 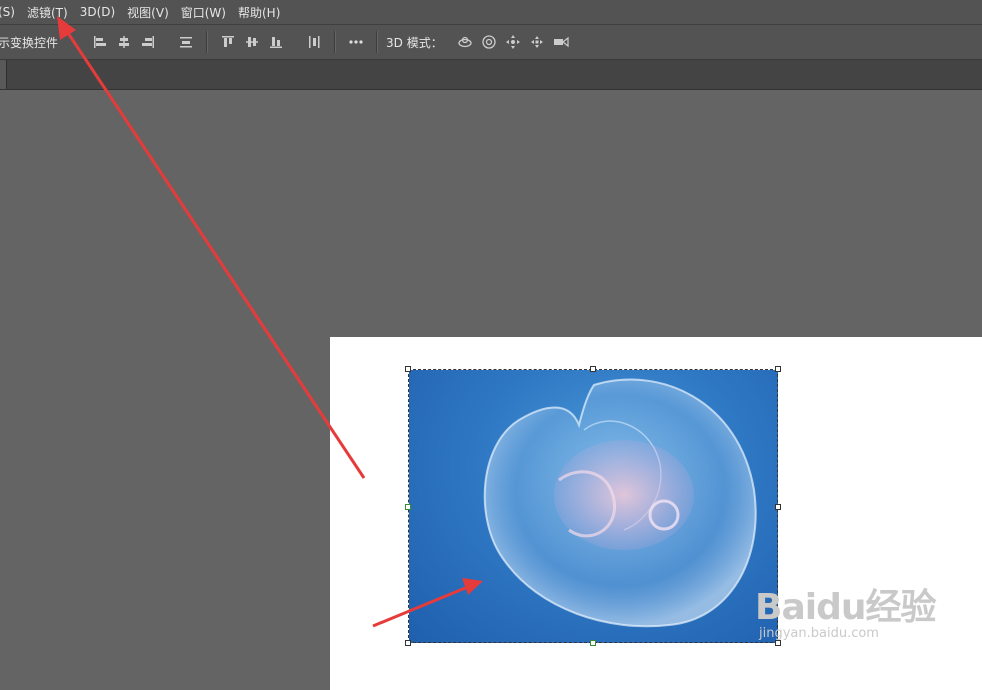 What do you see at coordinates (47, 12) in the screenshot?
I see `menu-filter: 滤镜(T)` at bounding box center [47, 12].